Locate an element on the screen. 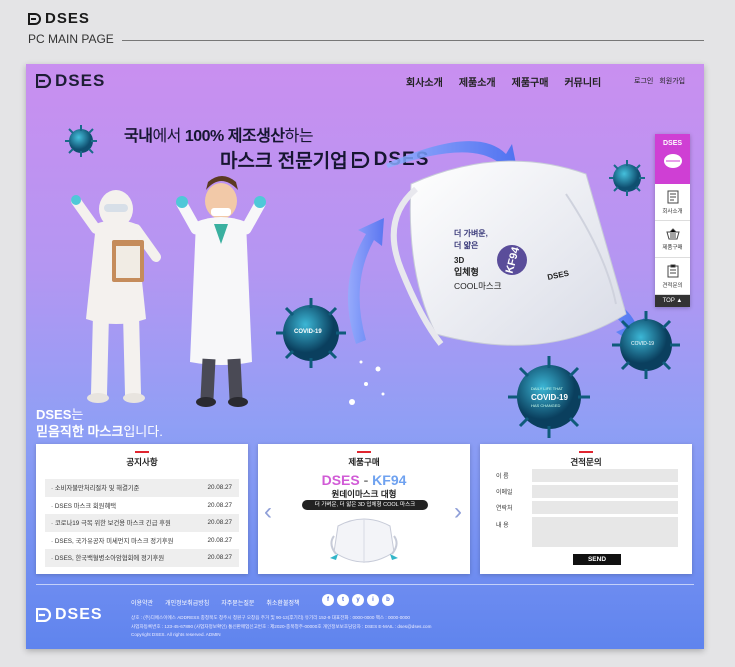 The image size is (735, 667). notice-item: DSES, 한국백혈병소아암협회에 정기후원 20.08.27 is located at coordinates (142, 558).